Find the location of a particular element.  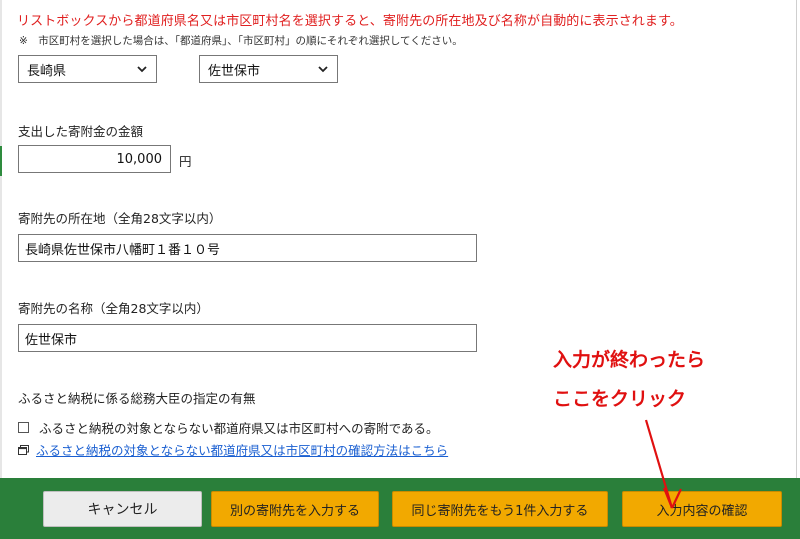

designation-label: ふるさと納税に係る総務大臣の指定の有無 is located at coordinates (137, 398).